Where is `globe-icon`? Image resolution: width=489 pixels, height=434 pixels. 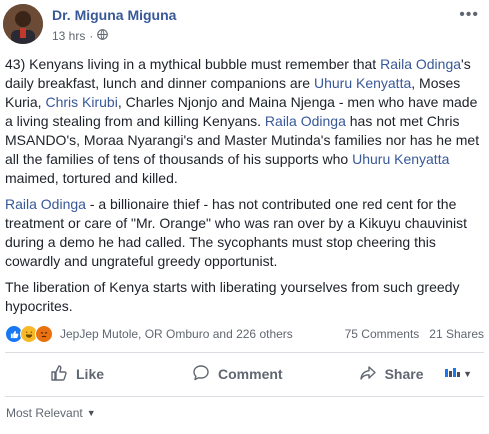 globe-icon is located at coordinates (103, 36).